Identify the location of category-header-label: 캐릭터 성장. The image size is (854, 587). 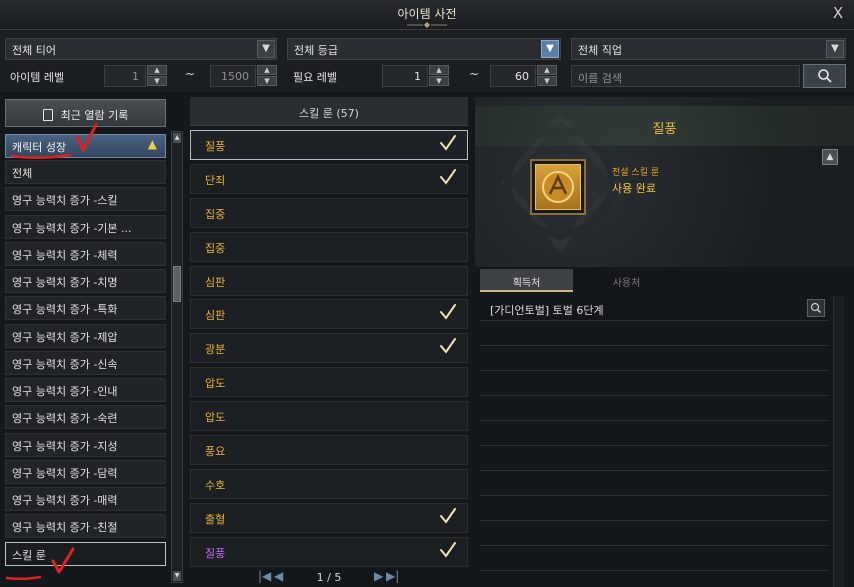
(39, 147).